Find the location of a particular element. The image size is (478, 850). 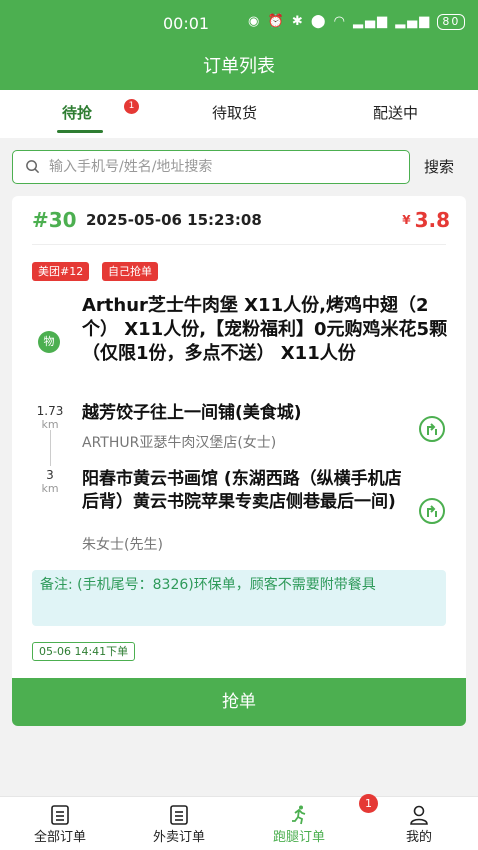

grab-order-button: 抢单 is located at coordinates (239, 702).